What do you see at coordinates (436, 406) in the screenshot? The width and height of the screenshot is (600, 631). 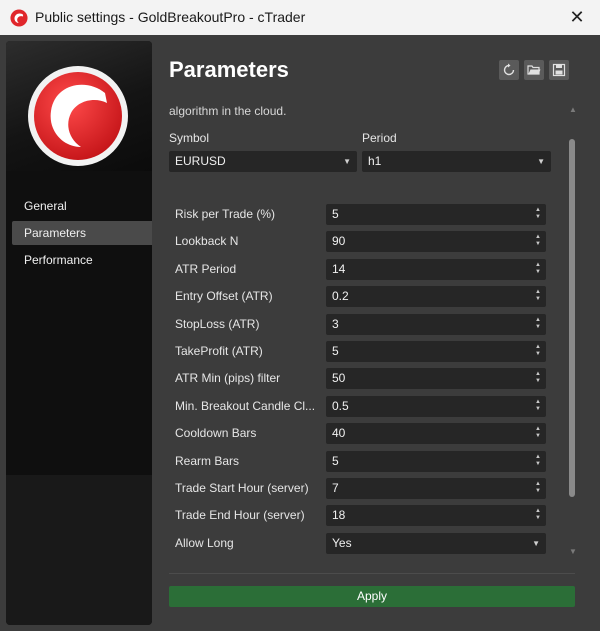 I see `param-number-input: 0.5 ▲ ▼` at bounding box center [436, 406].